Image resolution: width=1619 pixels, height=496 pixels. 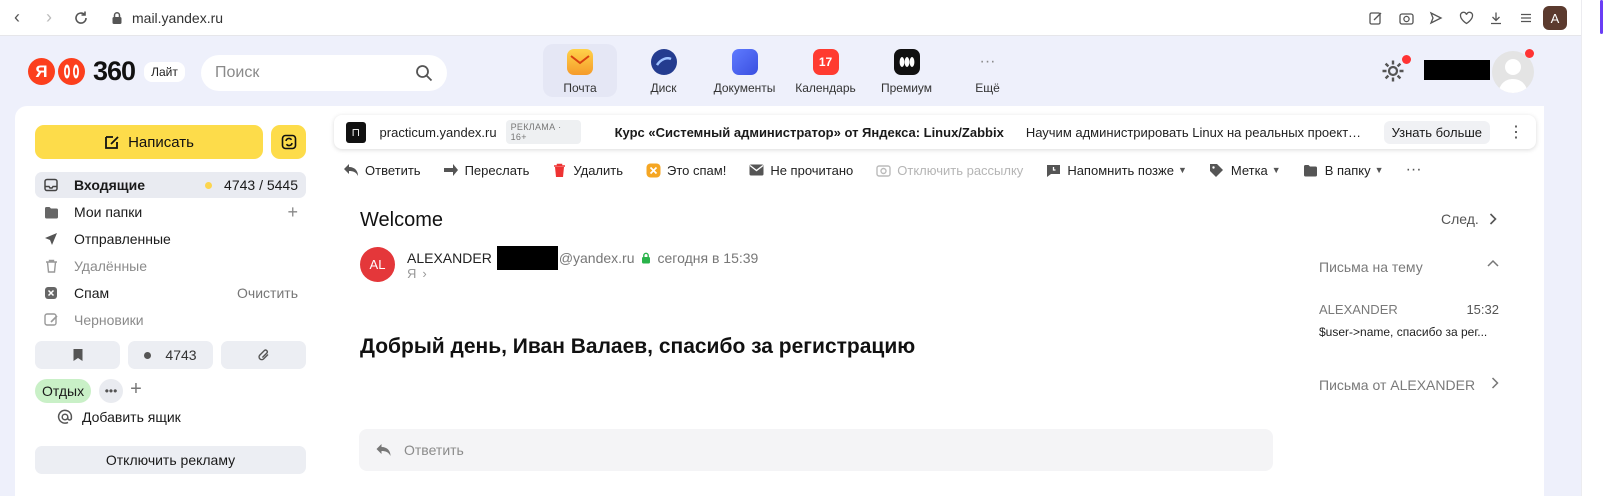 I want to click on ad-badge: РЕКЛАМА · 16+, so click(x=543, y=132).